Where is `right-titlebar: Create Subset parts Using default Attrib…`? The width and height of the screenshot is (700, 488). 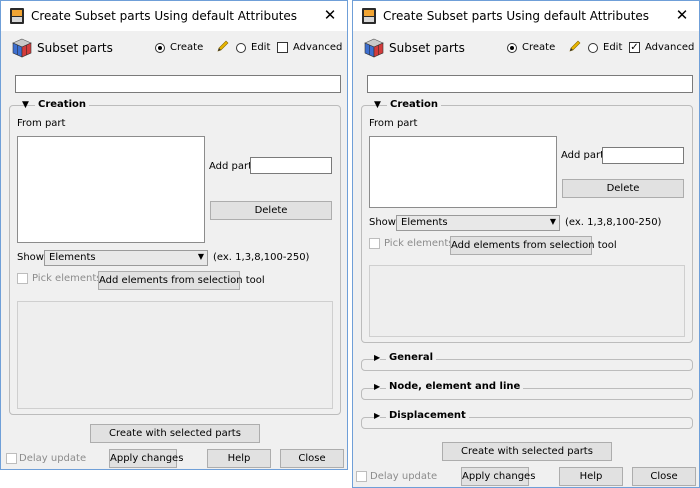 right-titlebar: Create Subset parts Using default Attrib… is located at coordinates (526, 16).